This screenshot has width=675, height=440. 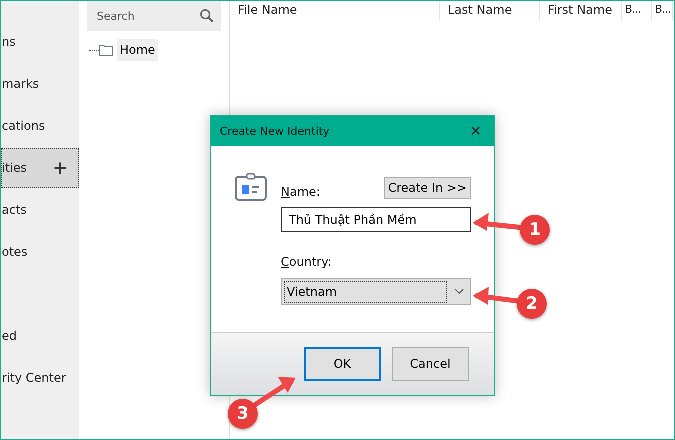 What do you see at coordinates (300, 192) in the screenshot?
I see `name-label: Name:` at bounding box center [300, 192].